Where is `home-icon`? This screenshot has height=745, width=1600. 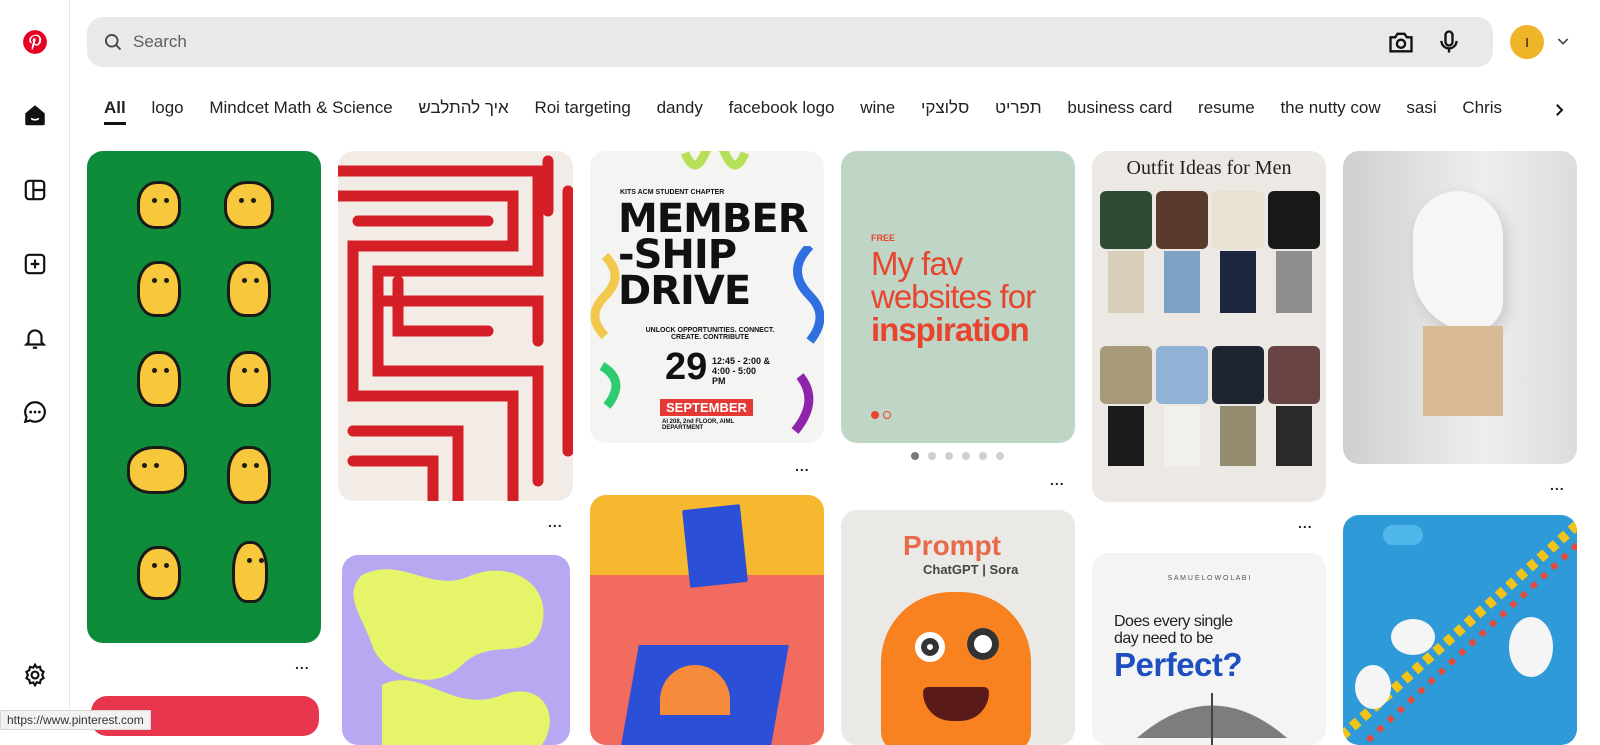 home-icon is located at coordinates (35, 115).